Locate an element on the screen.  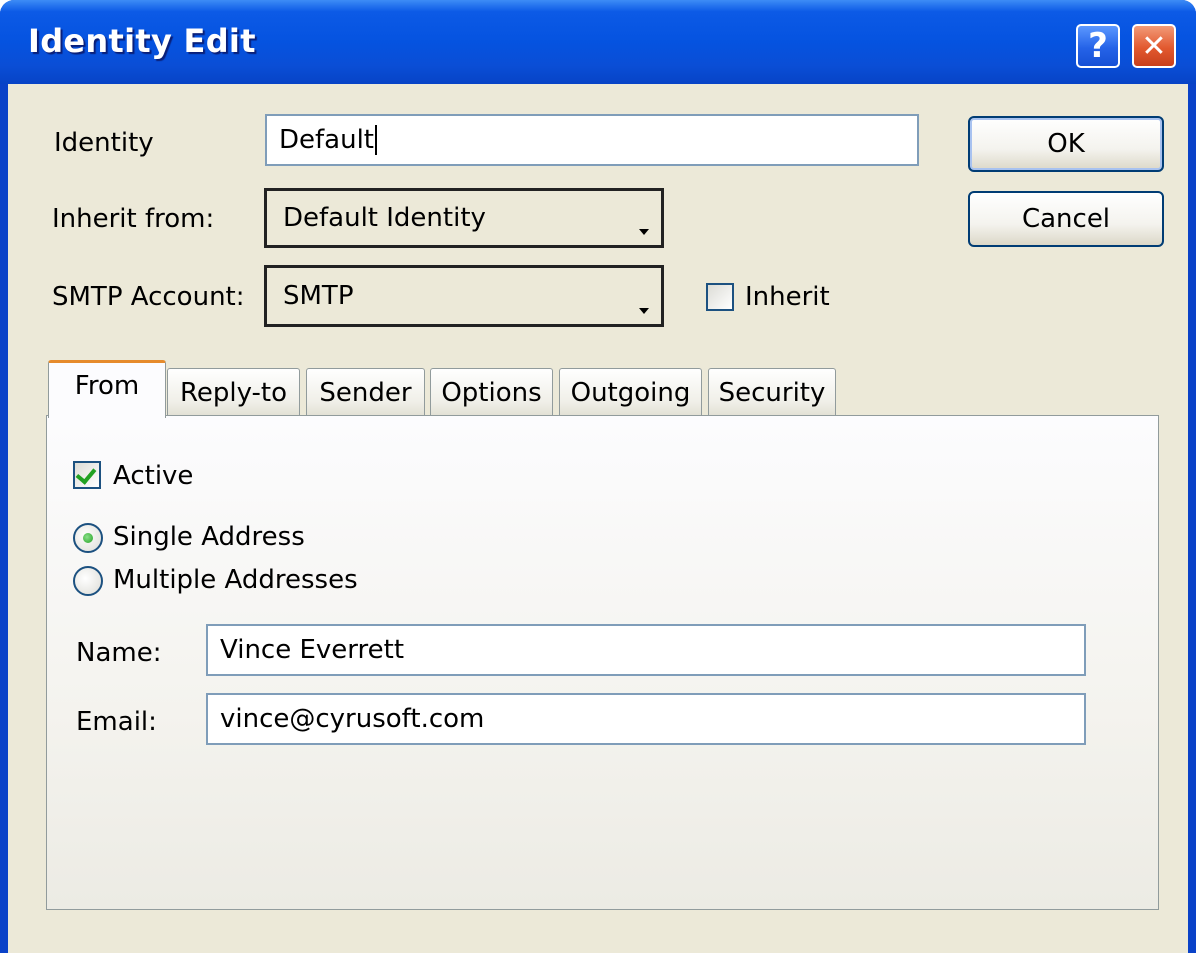
smtp-account-label: SMTP Account: is located at coordinates (148, 297).